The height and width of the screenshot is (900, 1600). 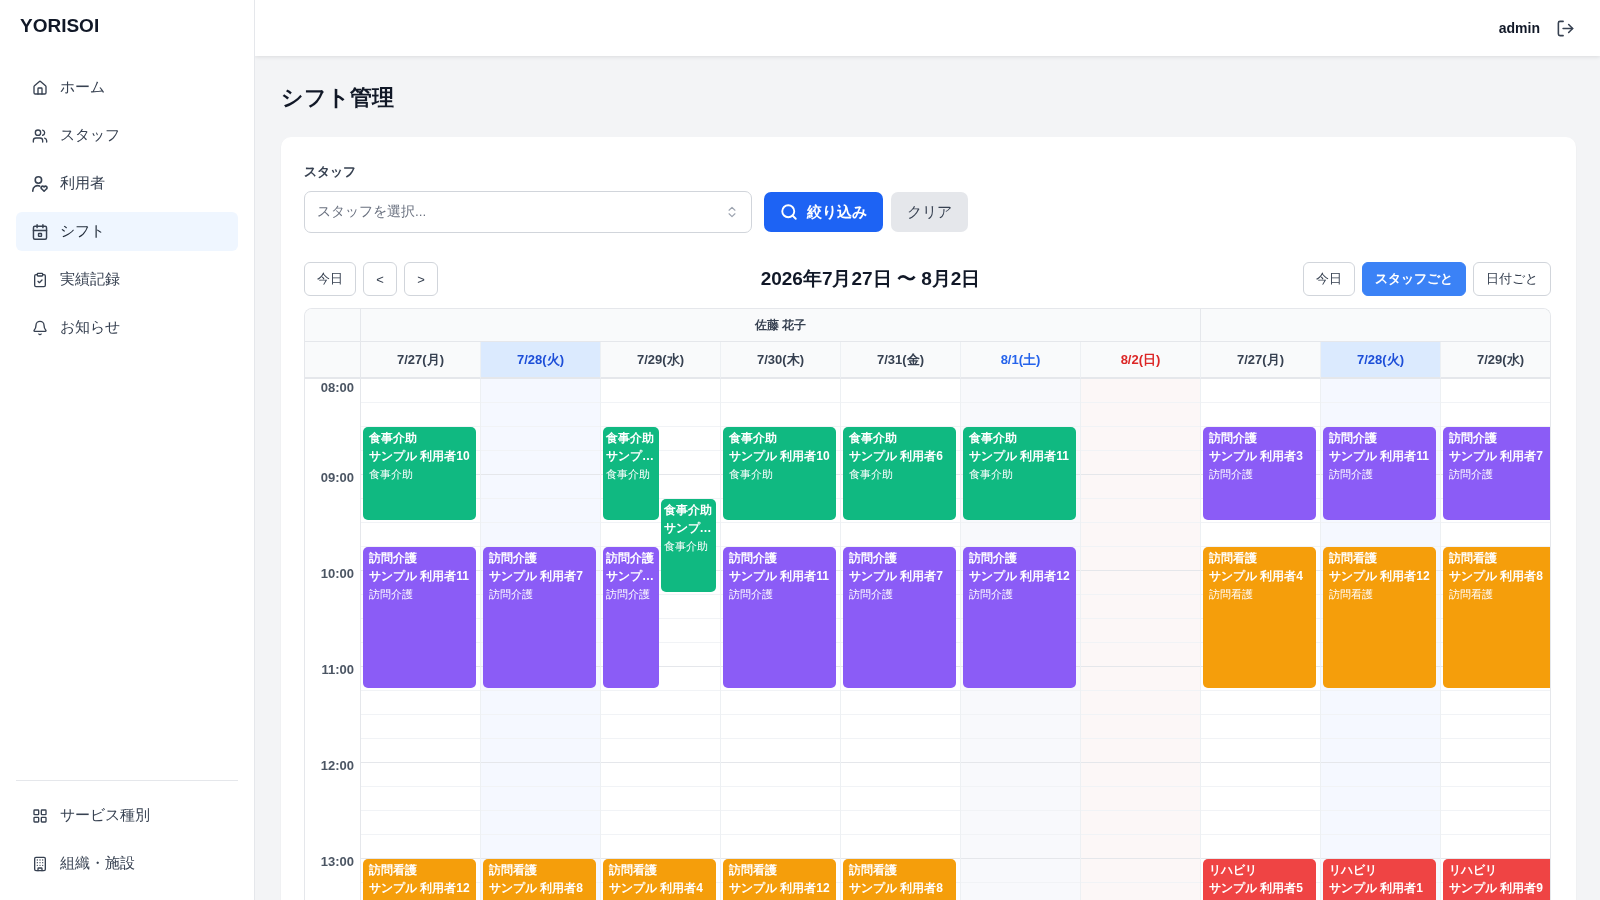 I want to click on day-header: 7/29(水), so click(x=661, y=360).